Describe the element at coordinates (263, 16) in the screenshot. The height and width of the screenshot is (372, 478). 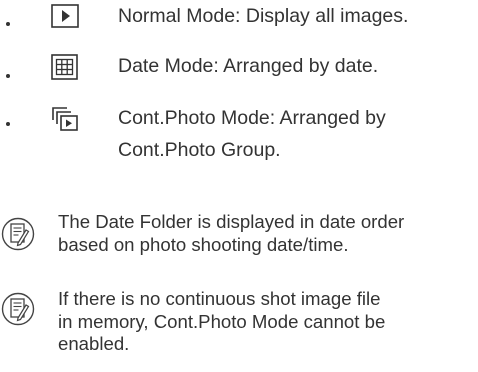
I see `view-mode-normal-text: Normal Mode: Display all images.` at that location.